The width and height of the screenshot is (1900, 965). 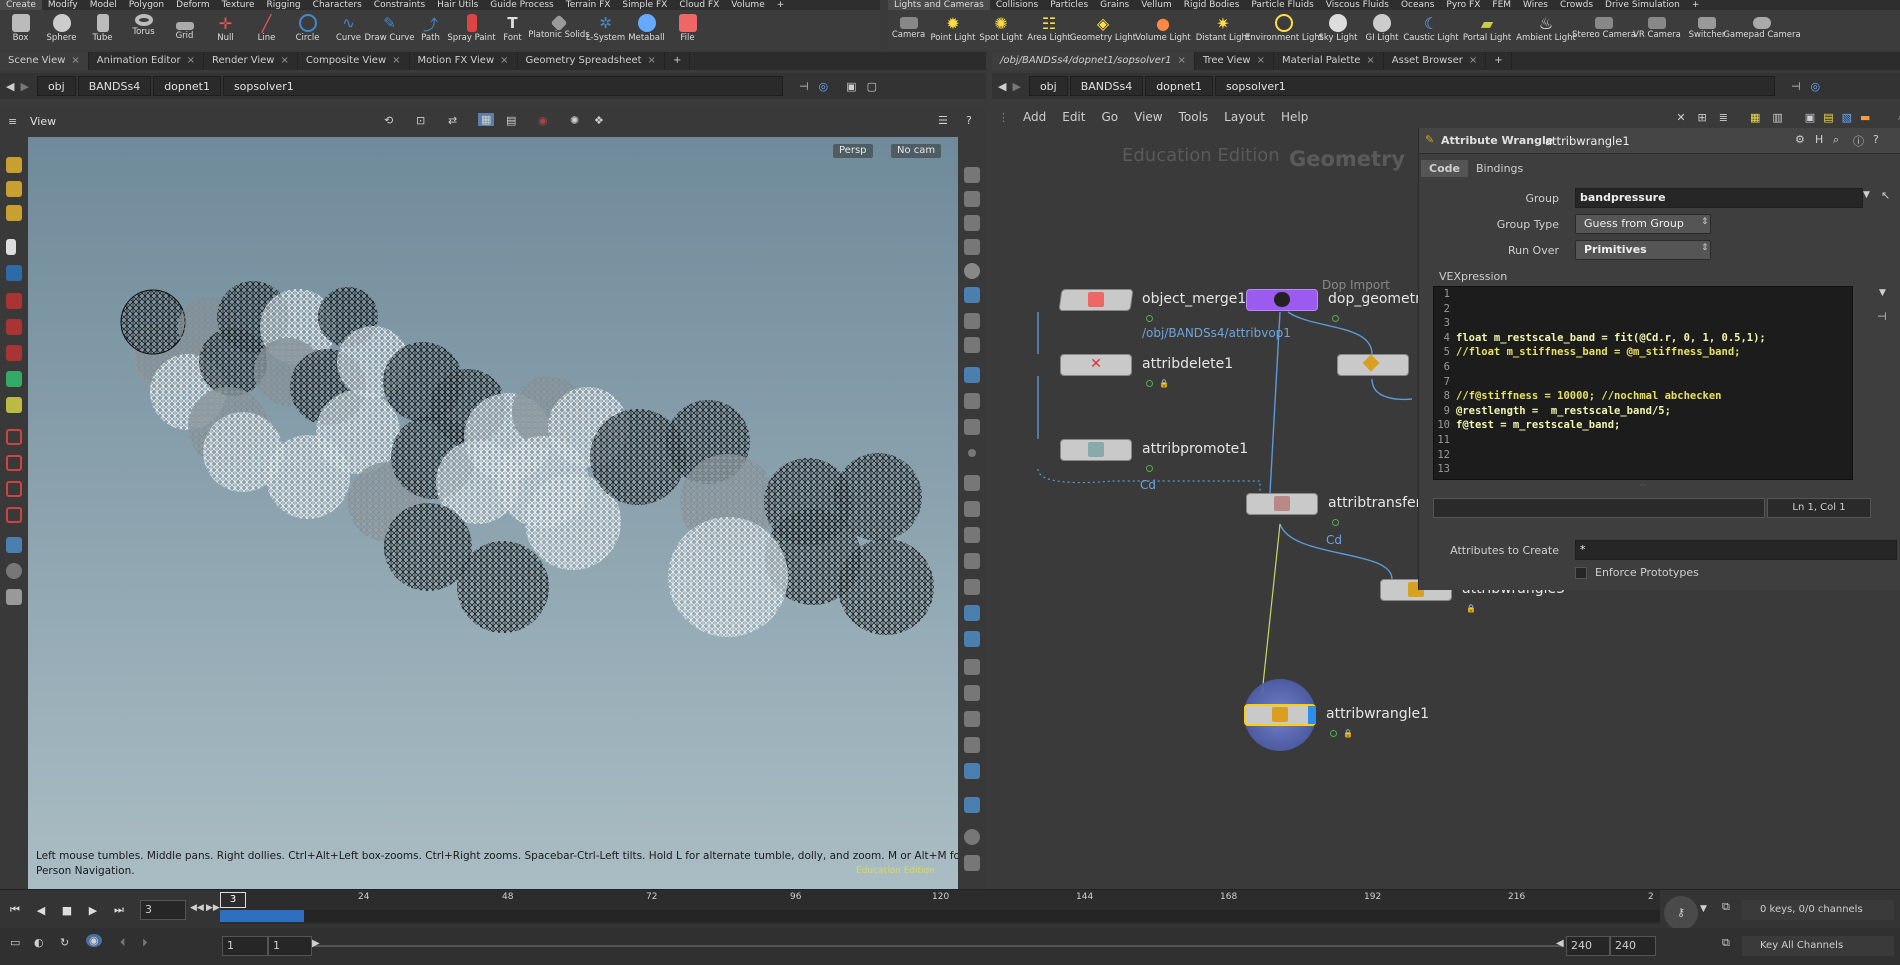 I want to click on tool-grid: Grid, so click(x=184, y=30).